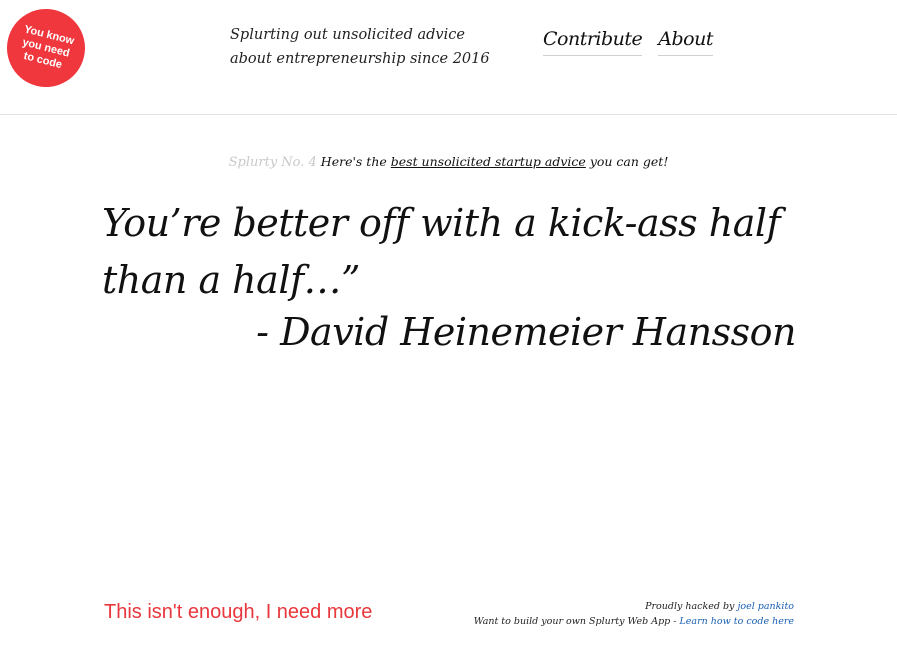 This screenshot has width=897, height=654. Describe the element at coordinates (593, 42) in the screenshot. I see `nav-contribute-link: Contribute` at that location.